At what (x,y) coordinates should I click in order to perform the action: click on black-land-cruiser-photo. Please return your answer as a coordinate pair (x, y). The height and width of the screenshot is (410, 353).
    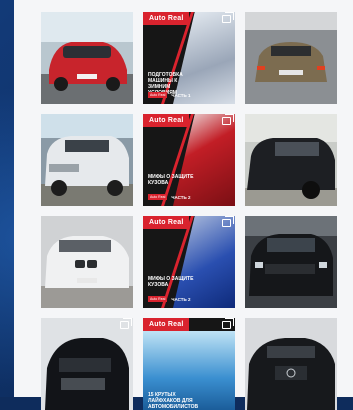
    Looking at the image, I should click on (291, 262).